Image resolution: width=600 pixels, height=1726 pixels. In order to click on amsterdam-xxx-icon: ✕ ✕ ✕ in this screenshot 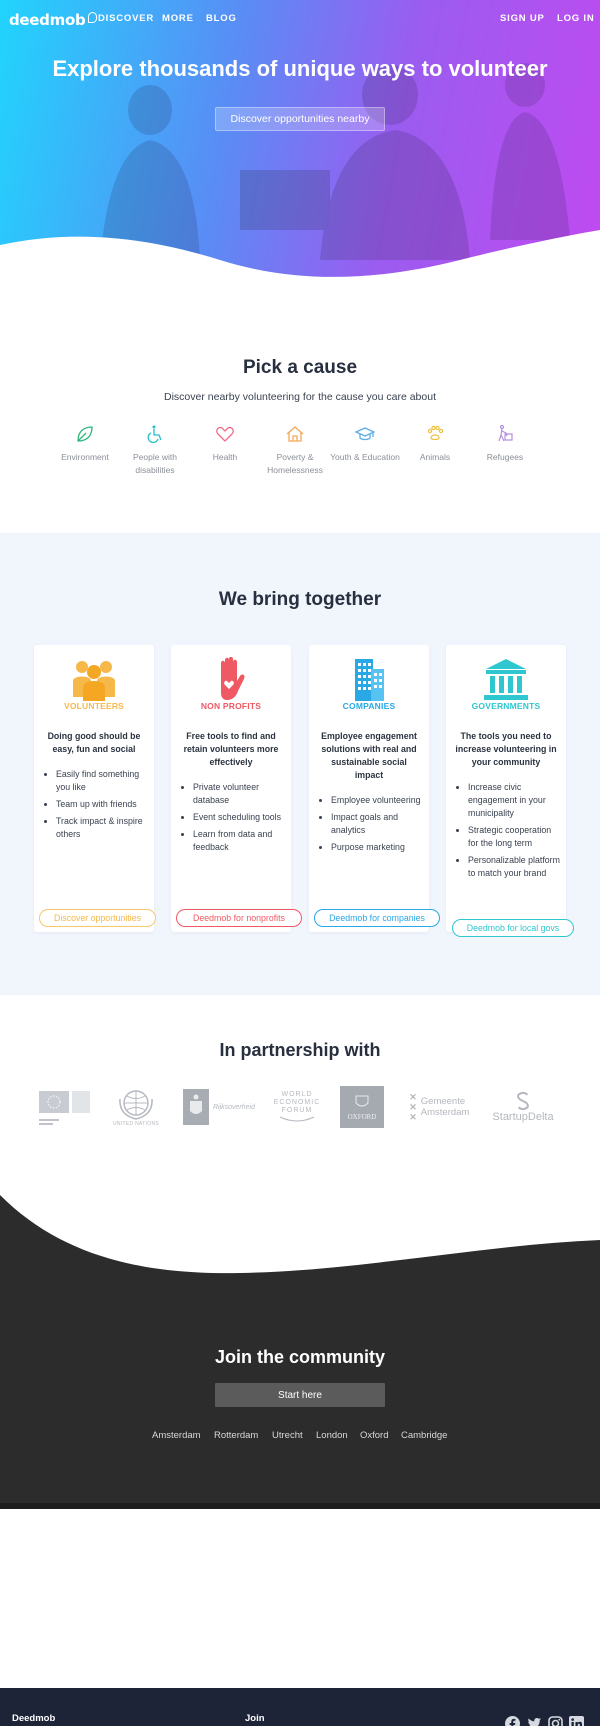, I will do `click(413, 1107)`.